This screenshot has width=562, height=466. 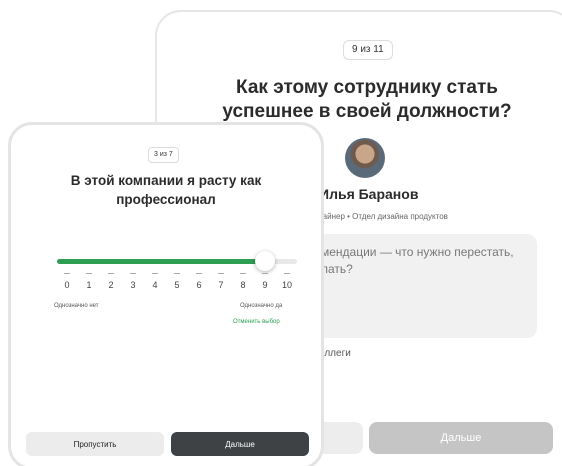 I want to click on scale-tick: 3, so click(x=133, y=281).